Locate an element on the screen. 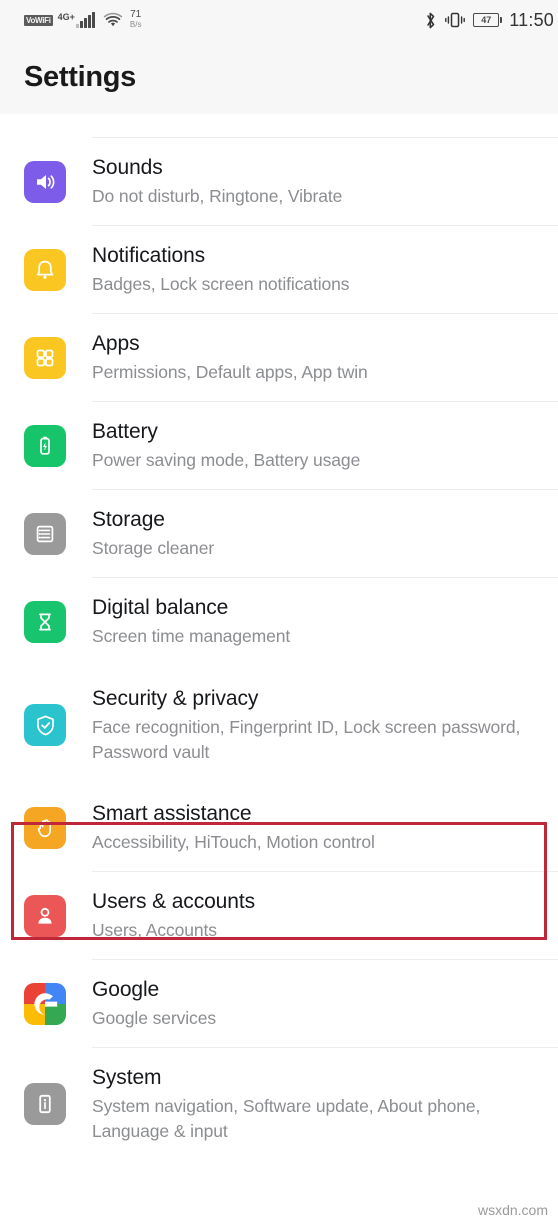 The height and width of the screenshot is (1224, 558). vibrate-icon is located at coordinates (455, 20).